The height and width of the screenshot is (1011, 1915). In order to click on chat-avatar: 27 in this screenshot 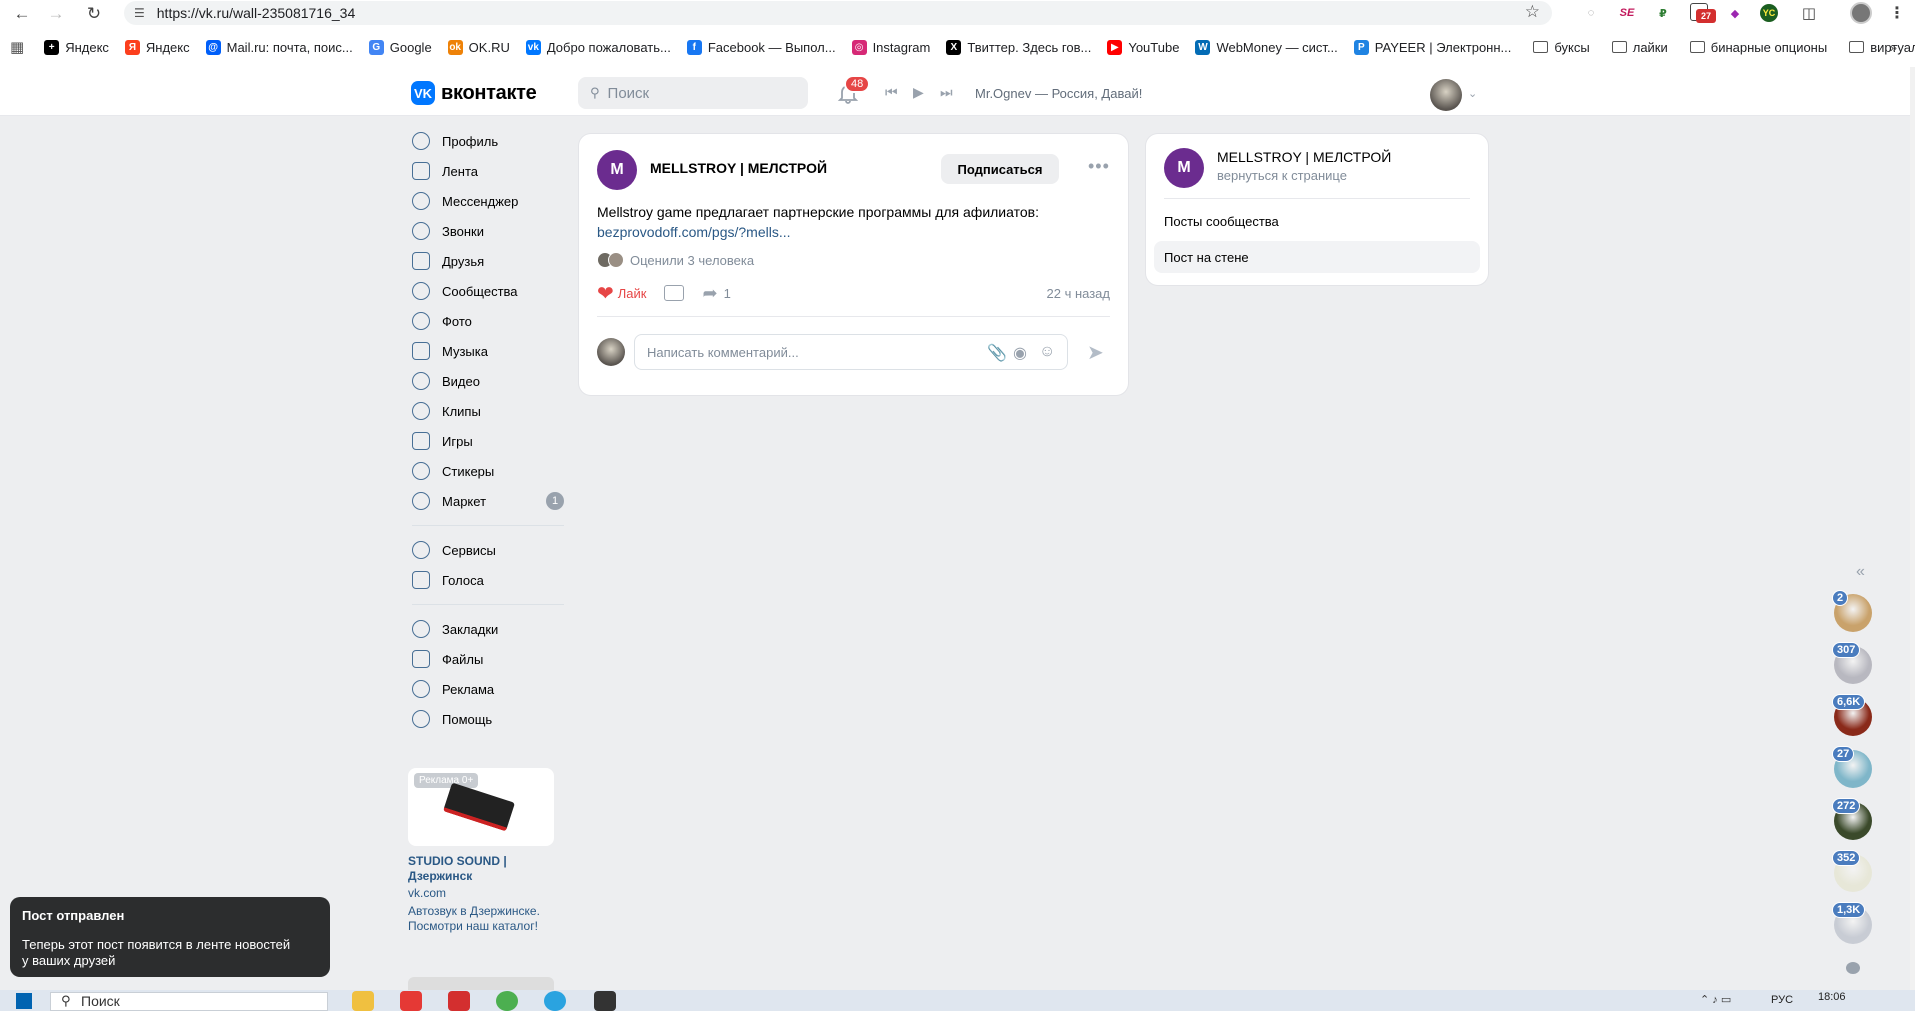, I will do `click(1852, 767)`.